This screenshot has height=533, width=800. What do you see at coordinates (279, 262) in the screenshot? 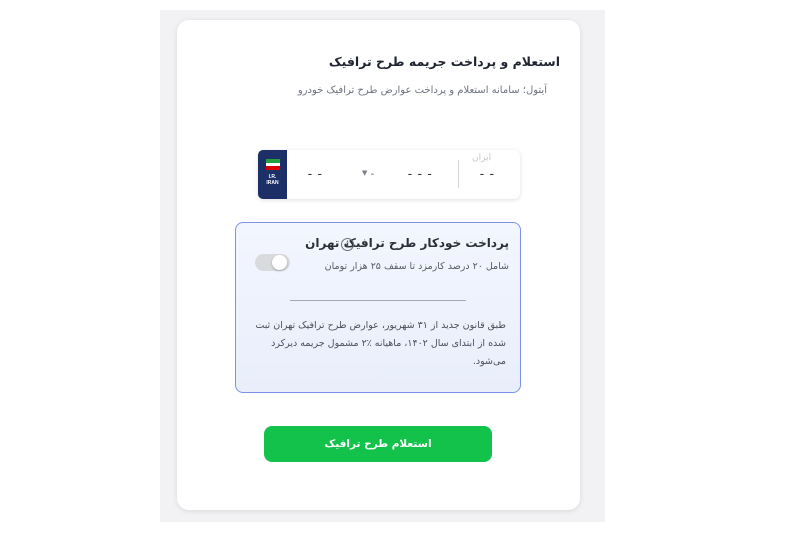
I see `toggle-knob` at bounding box center [279, 262].